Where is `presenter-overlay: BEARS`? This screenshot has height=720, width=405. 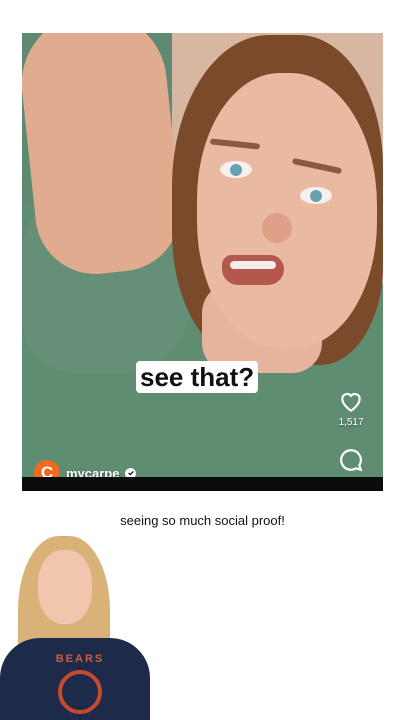 presenter-overlay: BEARS is located at coordinates (75, 624).